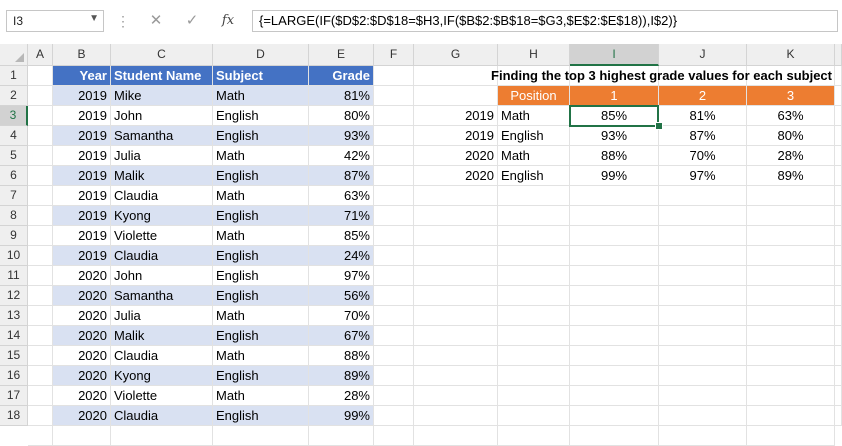 The height and width of the screenshot is (446, 842). I want to click on column-header-c: C, so click(162, 55).